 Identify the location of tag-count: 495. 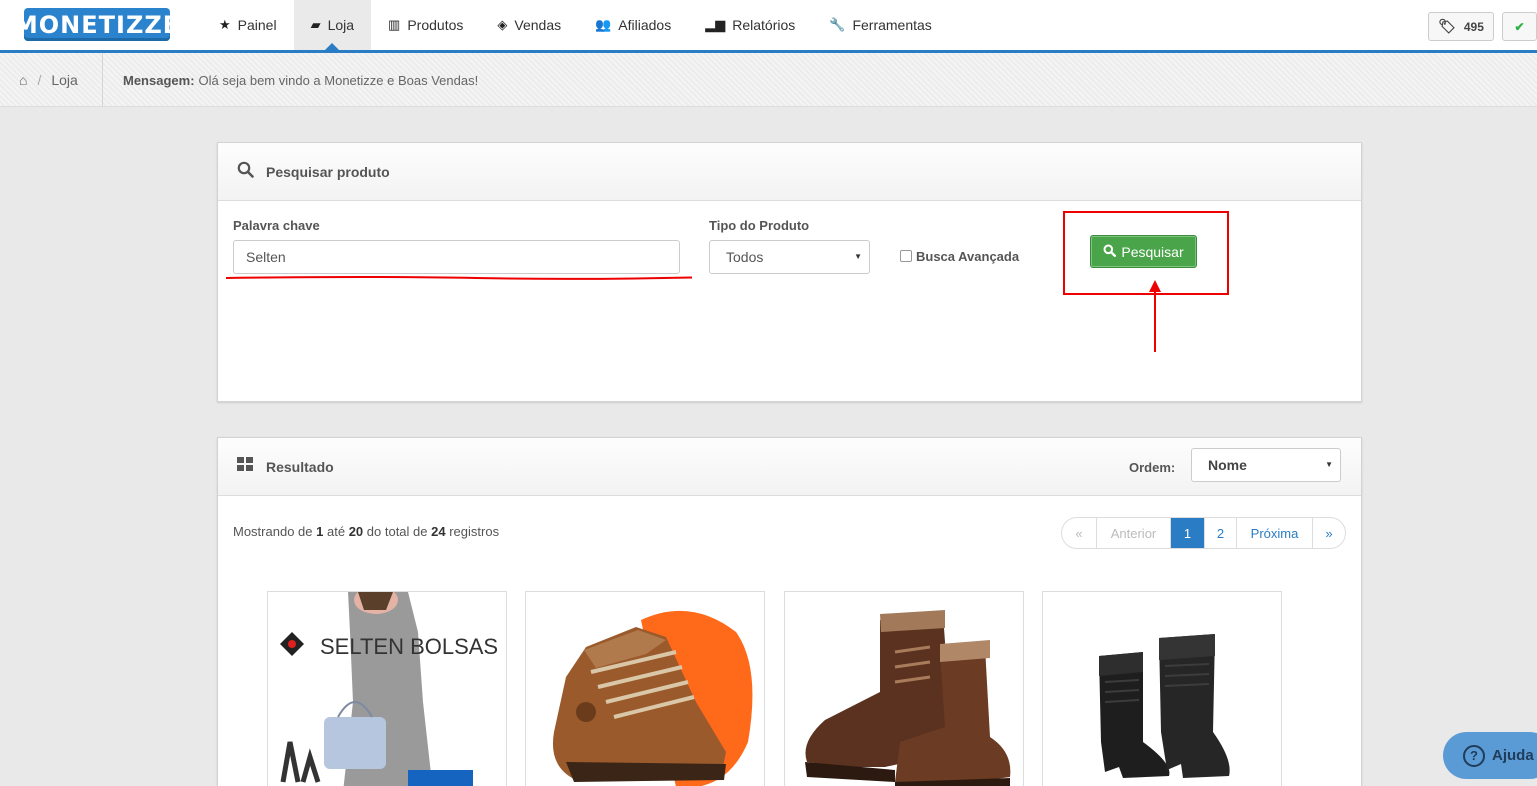
(1473, 26).